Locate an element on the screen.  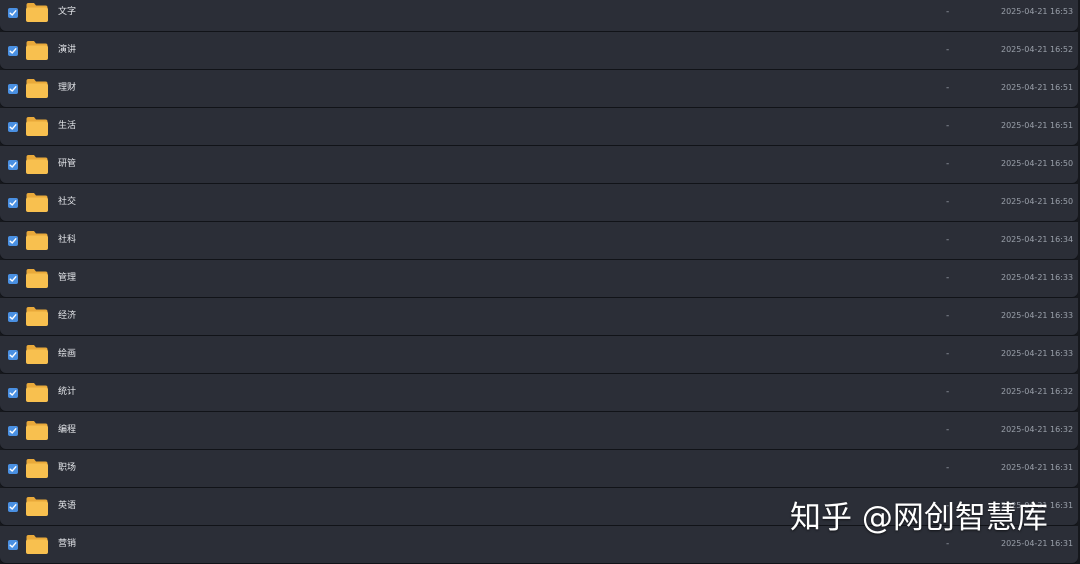
file-row: 英语 - 2025-04-21 16:31 is located at coordinates (539, 506).